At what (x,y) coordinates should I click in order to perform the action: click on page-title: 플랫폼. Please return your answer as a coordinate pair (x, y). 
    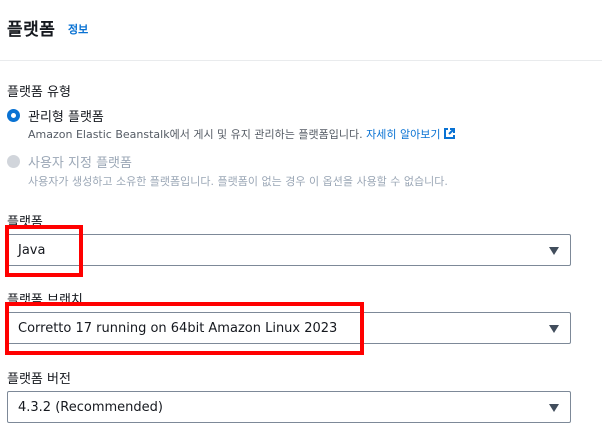
    Looking at the image, I should click on (31, 30).